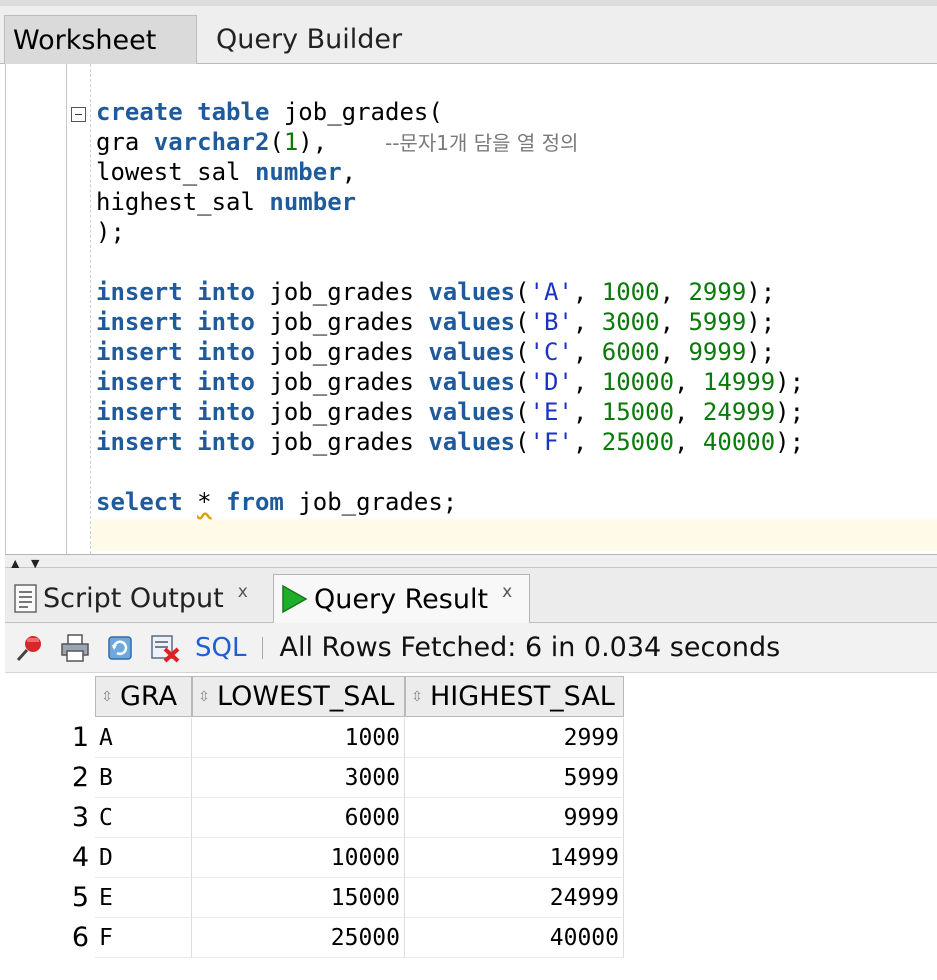 The image size is (937, 980). I want to click on code-token: 2999, so click(717, 292).